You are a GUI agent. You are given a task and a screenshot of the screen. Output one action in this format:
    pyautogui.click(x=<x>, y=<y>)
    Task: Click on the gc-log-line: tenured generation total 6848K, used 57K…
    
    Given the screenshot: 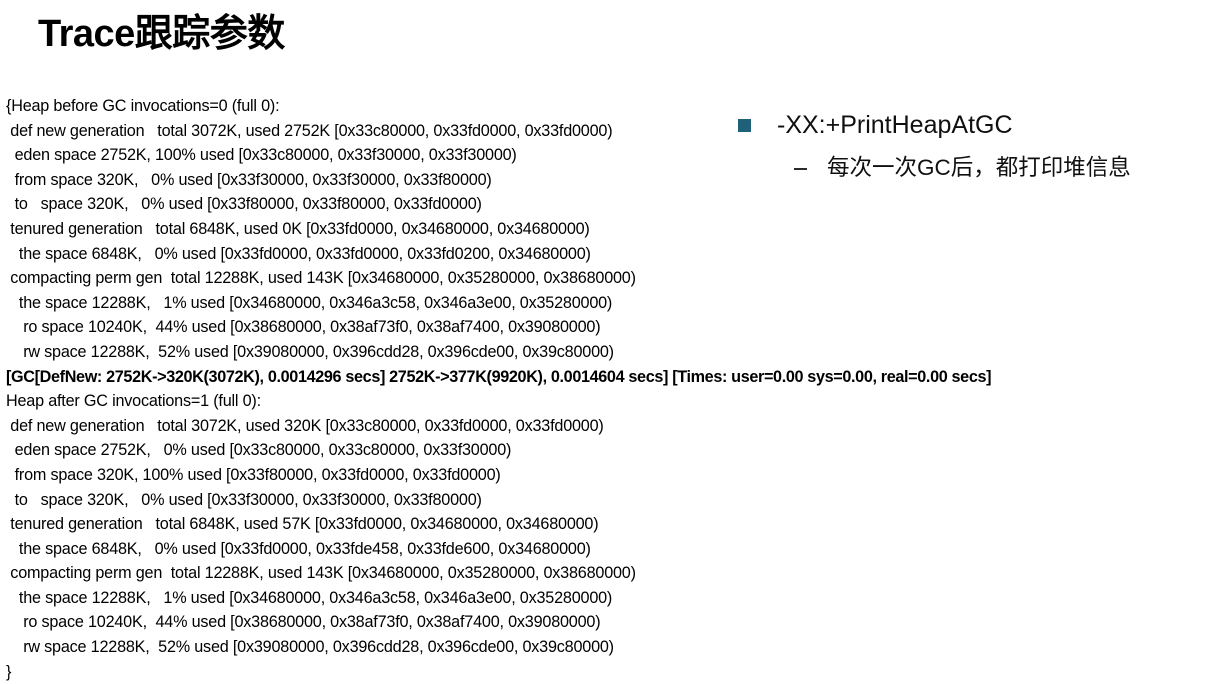 What is the action you would take?
    pyautogui.click(x=302, y=524)
    